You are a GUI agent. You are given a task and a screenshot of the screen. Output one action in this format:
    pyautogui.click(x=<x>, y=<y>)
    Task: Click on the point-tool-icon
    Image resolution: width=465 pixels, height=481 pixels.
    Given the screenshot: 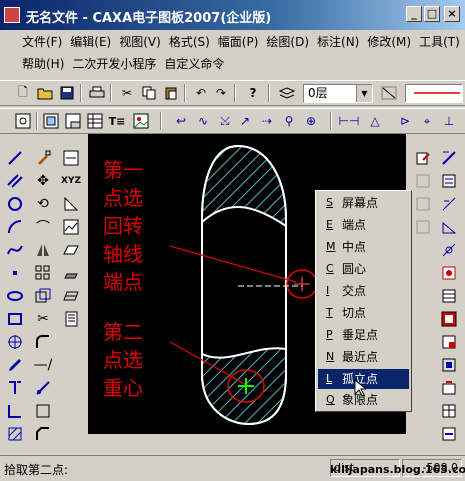 What is the action you would take?
    pyautogui.click(x=15, y=273)
    